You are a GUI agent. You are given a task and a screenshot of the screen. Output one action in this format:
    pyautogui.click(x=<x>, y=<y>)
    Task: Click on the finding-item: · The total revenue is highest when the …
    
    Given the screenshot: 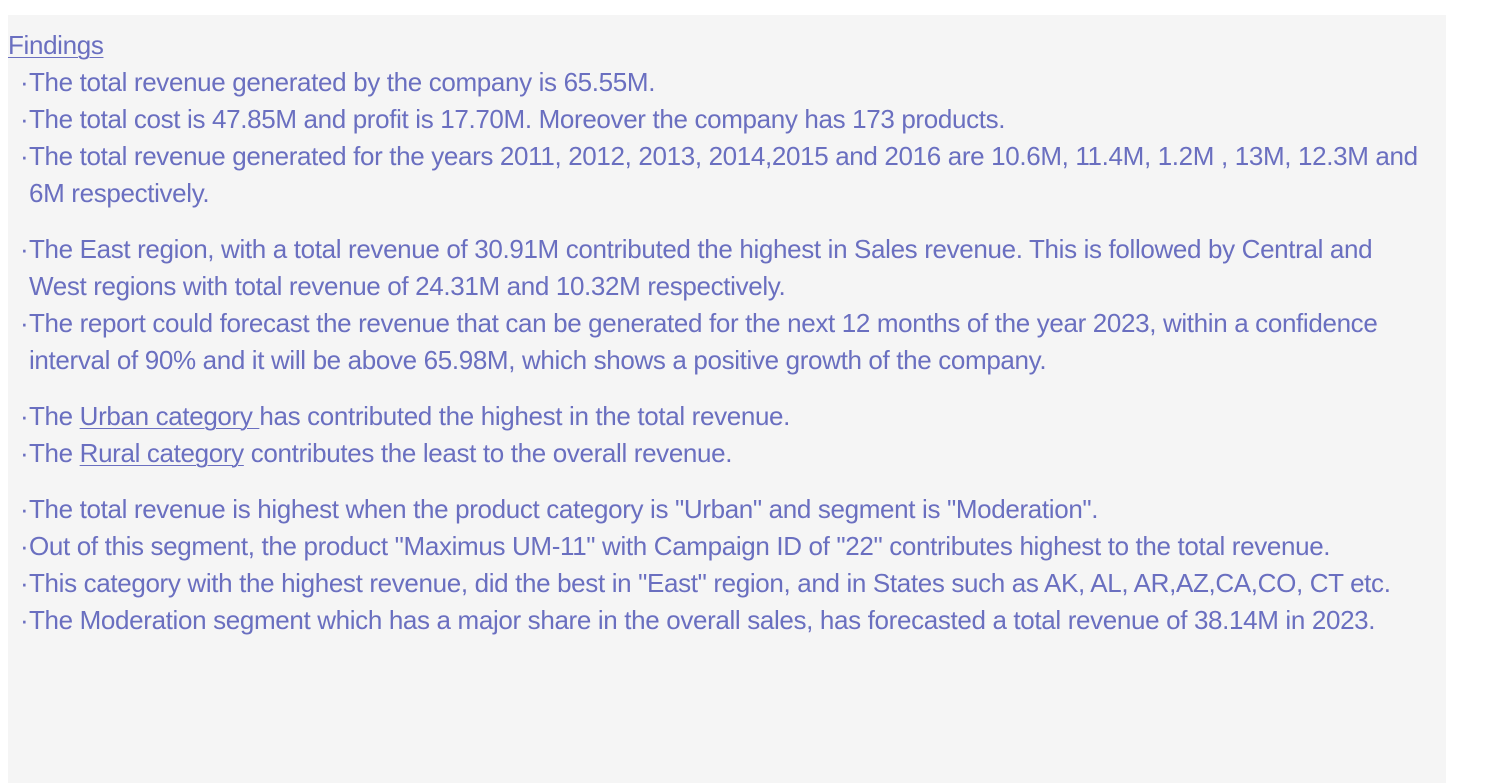 What is the action you would take?
    pyautogui.click(x=720, y=509)
    